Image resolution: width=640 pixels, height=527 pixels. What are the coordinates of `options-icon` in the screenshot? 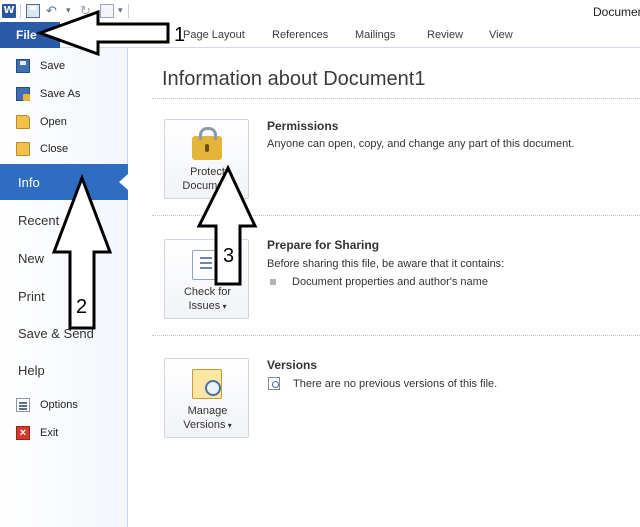 It's located at (23, 405).